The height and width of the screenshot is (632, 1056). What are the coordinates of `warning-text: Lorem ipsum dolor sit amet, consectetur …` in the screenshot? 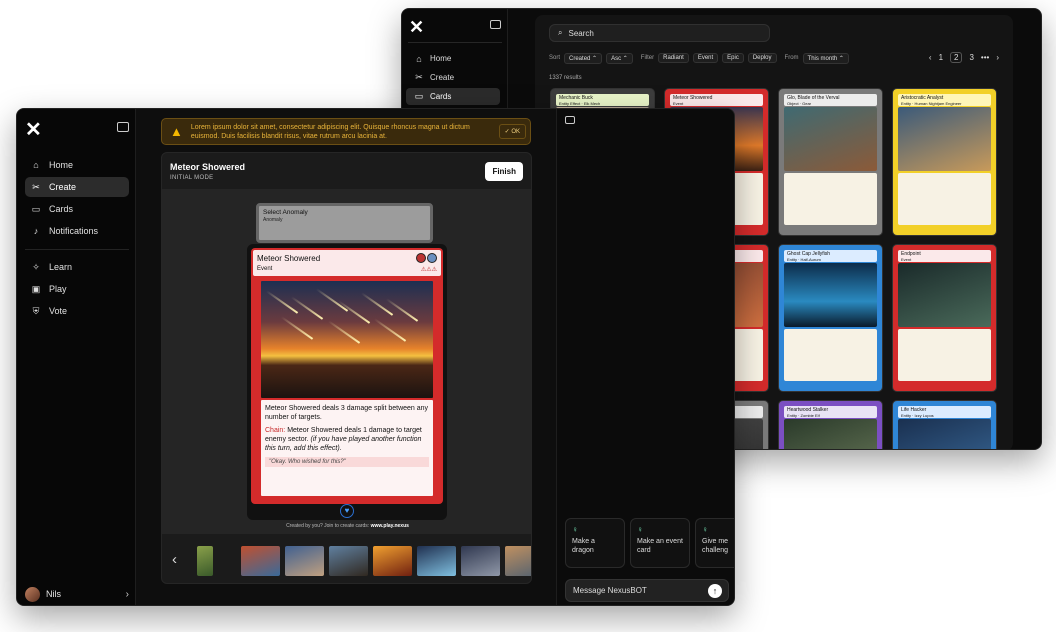 It's located at (330, 131).